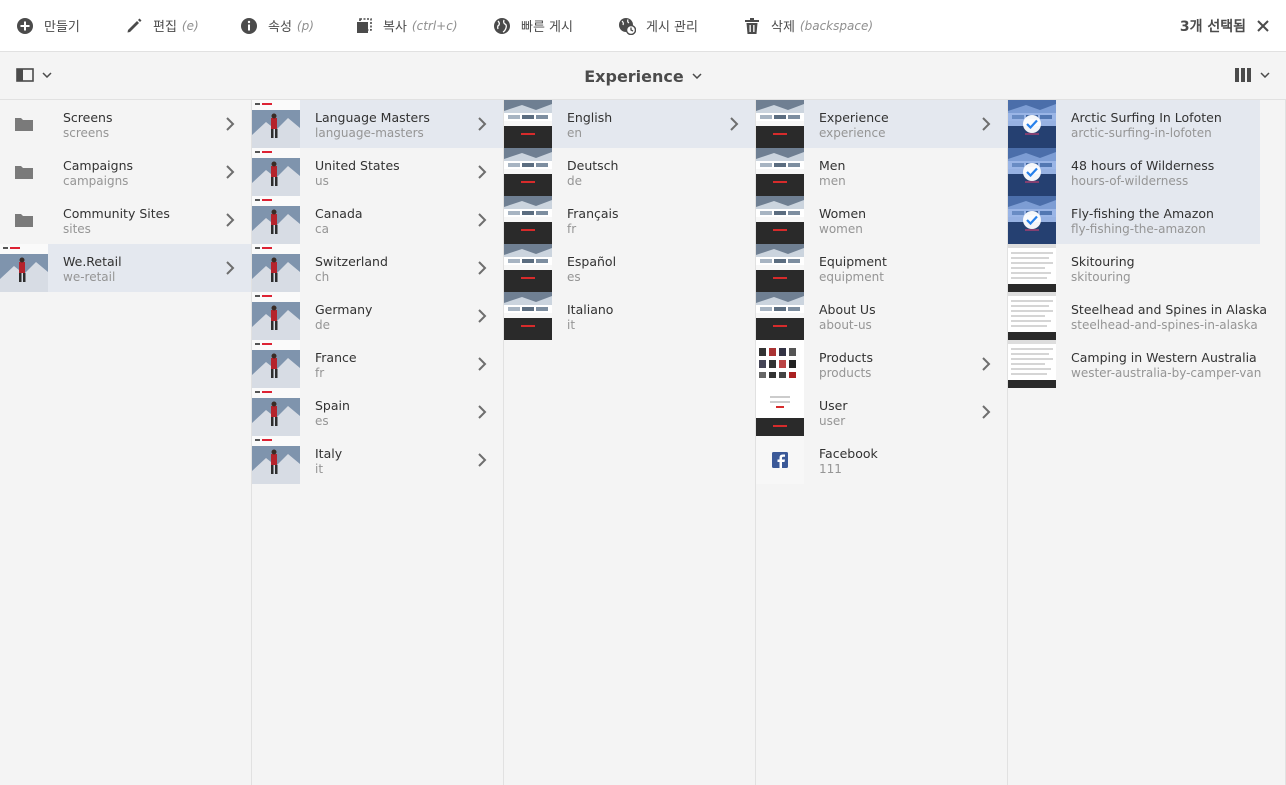 The width and height of the screenshot is (1286, 785). Describe the element at coordinates (658, 26) in the screenshot. I see `manage-publication-button: 게시 관리` at that location.